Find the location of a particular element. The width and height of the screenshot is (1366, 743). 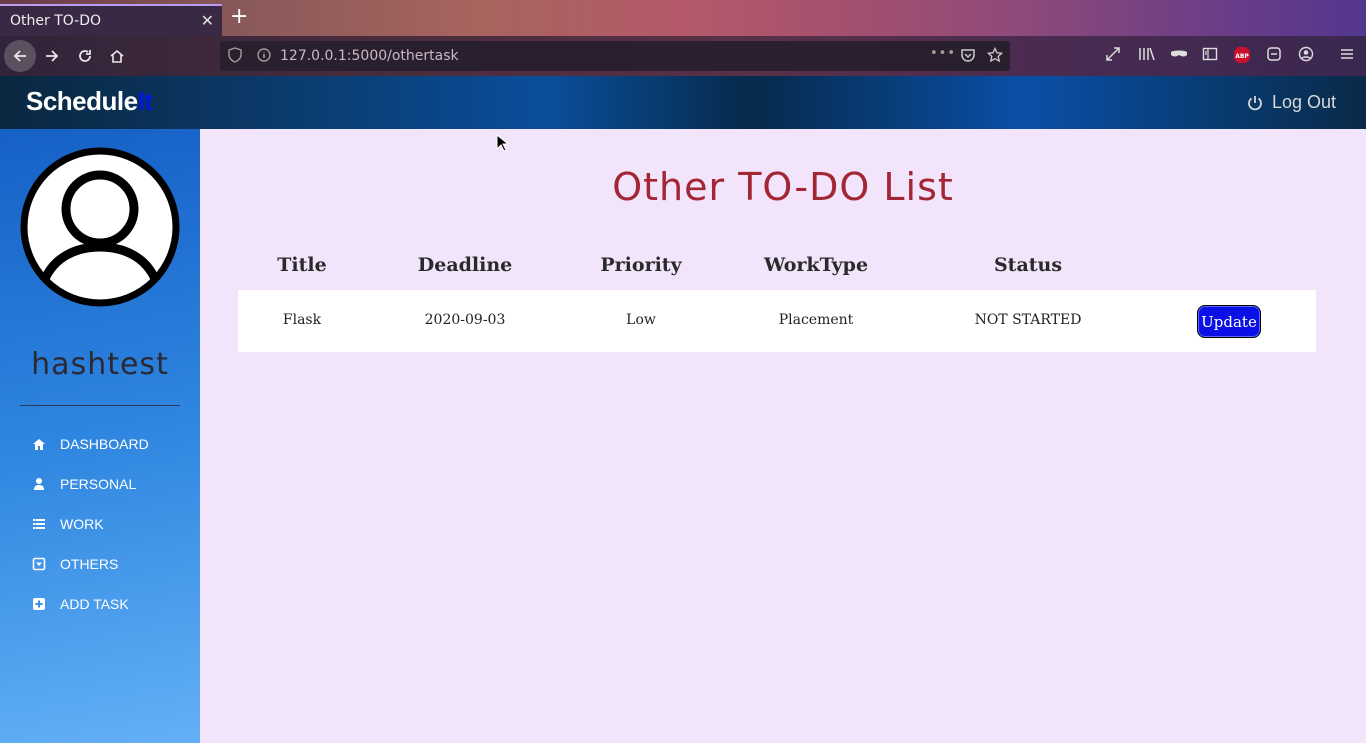

cell-title: Flask is located at coordinates (302, 320).